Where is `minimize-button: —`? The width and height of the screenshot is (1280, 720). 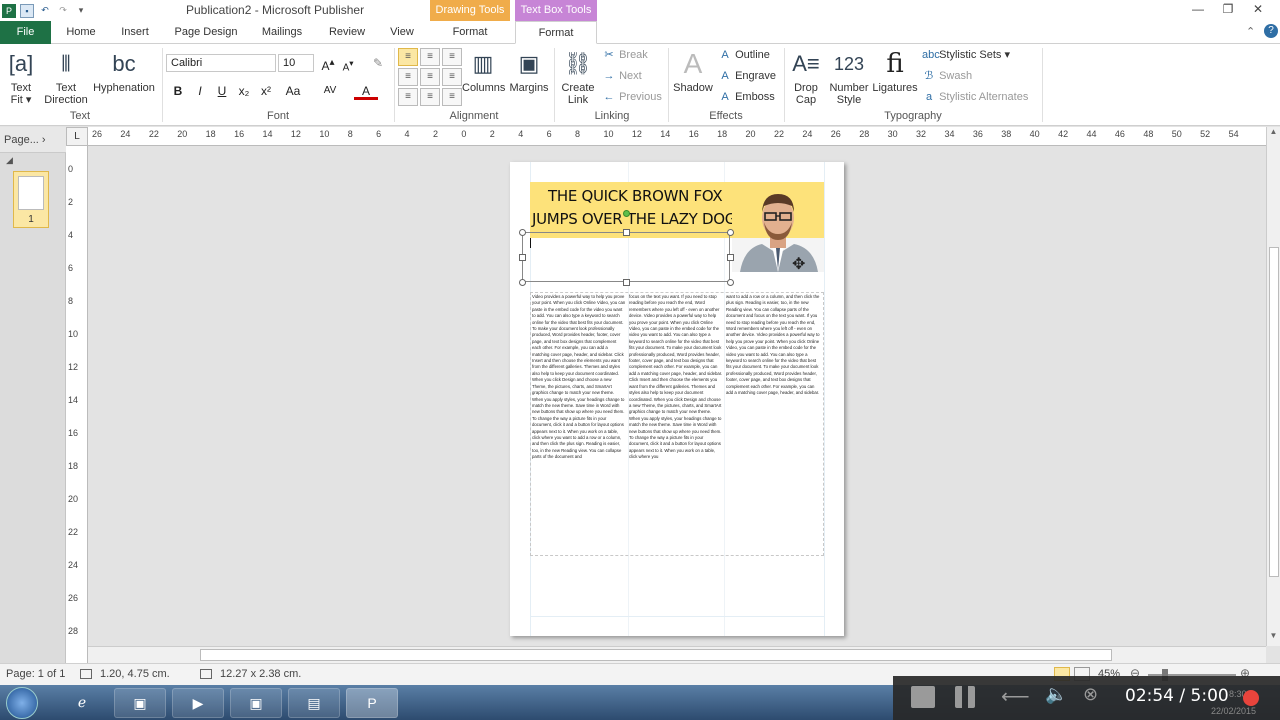
minimize-button: — is located at coordinates (1198, 10).